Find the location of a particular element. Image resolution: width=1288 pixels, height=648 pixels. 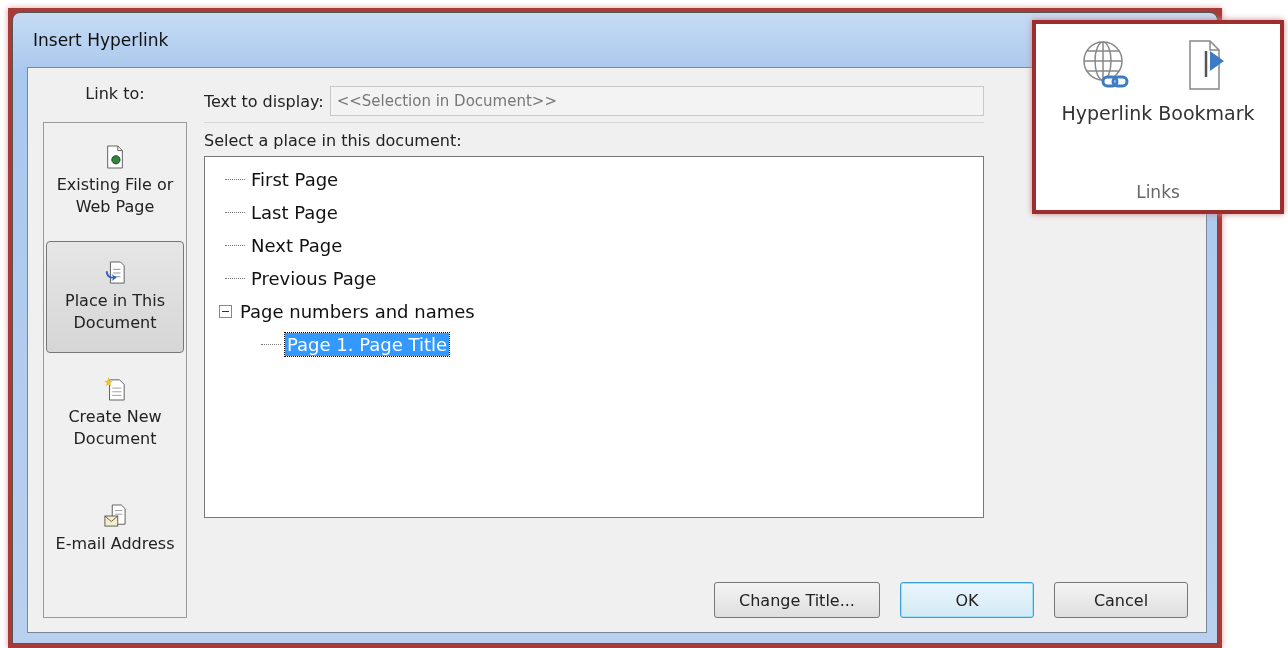

dialog-button: OK is located at coordinates (967, 600).